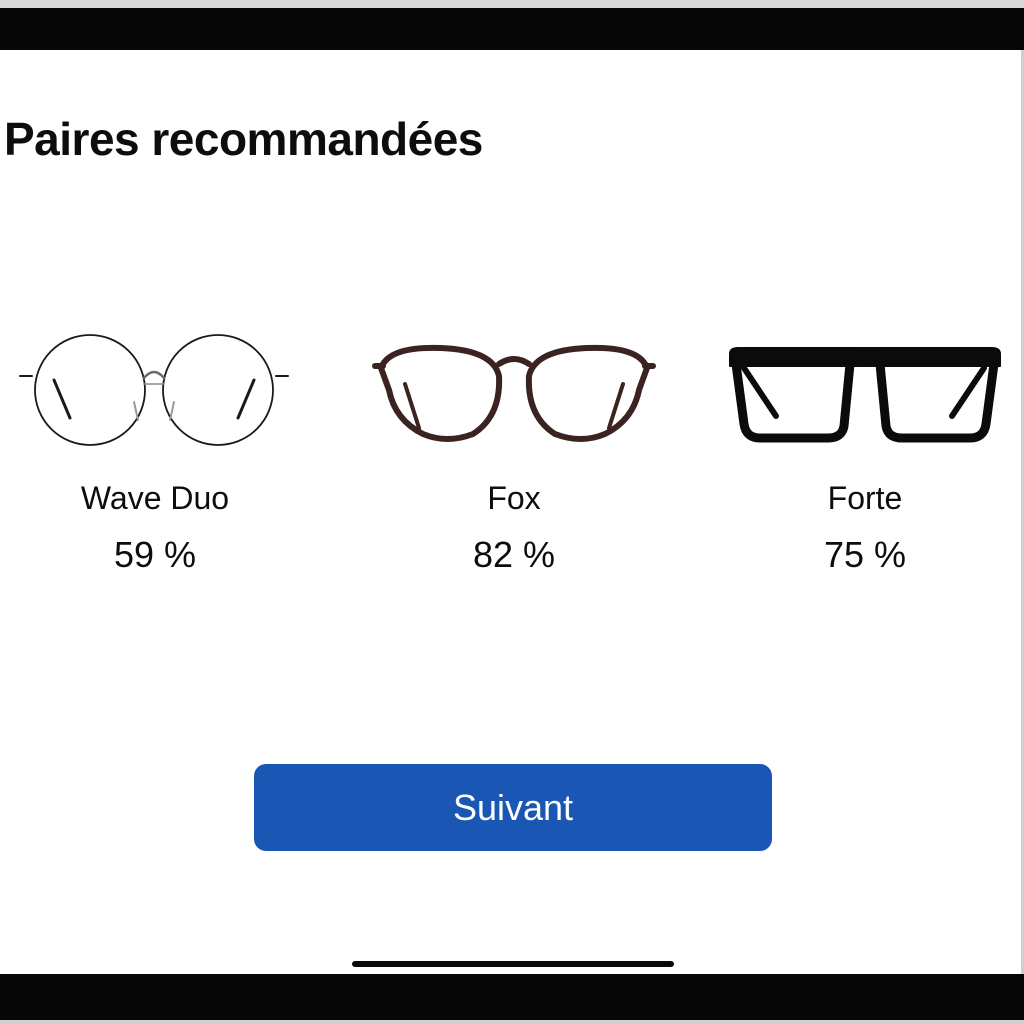 Image resolution: width=1024 pixels, height=1024 pixels. Describe the element at coordinates (155, 455) in the screenshot. I see `product-card-wave-duo: Wave Duo 59 %` at that location.